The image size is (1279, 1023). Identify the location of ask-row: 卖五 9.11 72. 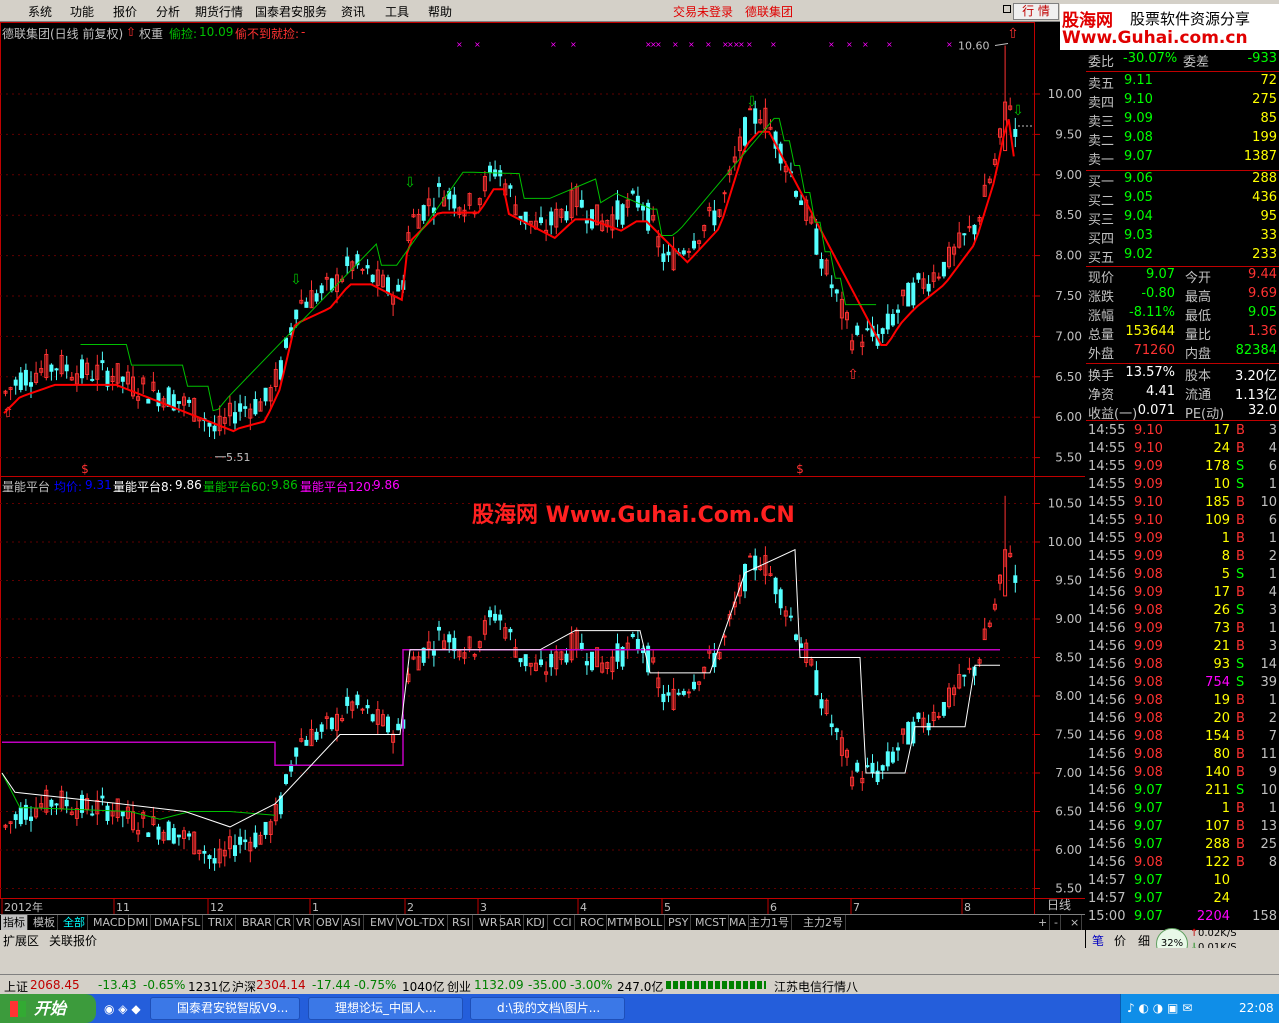
(1182, 82).